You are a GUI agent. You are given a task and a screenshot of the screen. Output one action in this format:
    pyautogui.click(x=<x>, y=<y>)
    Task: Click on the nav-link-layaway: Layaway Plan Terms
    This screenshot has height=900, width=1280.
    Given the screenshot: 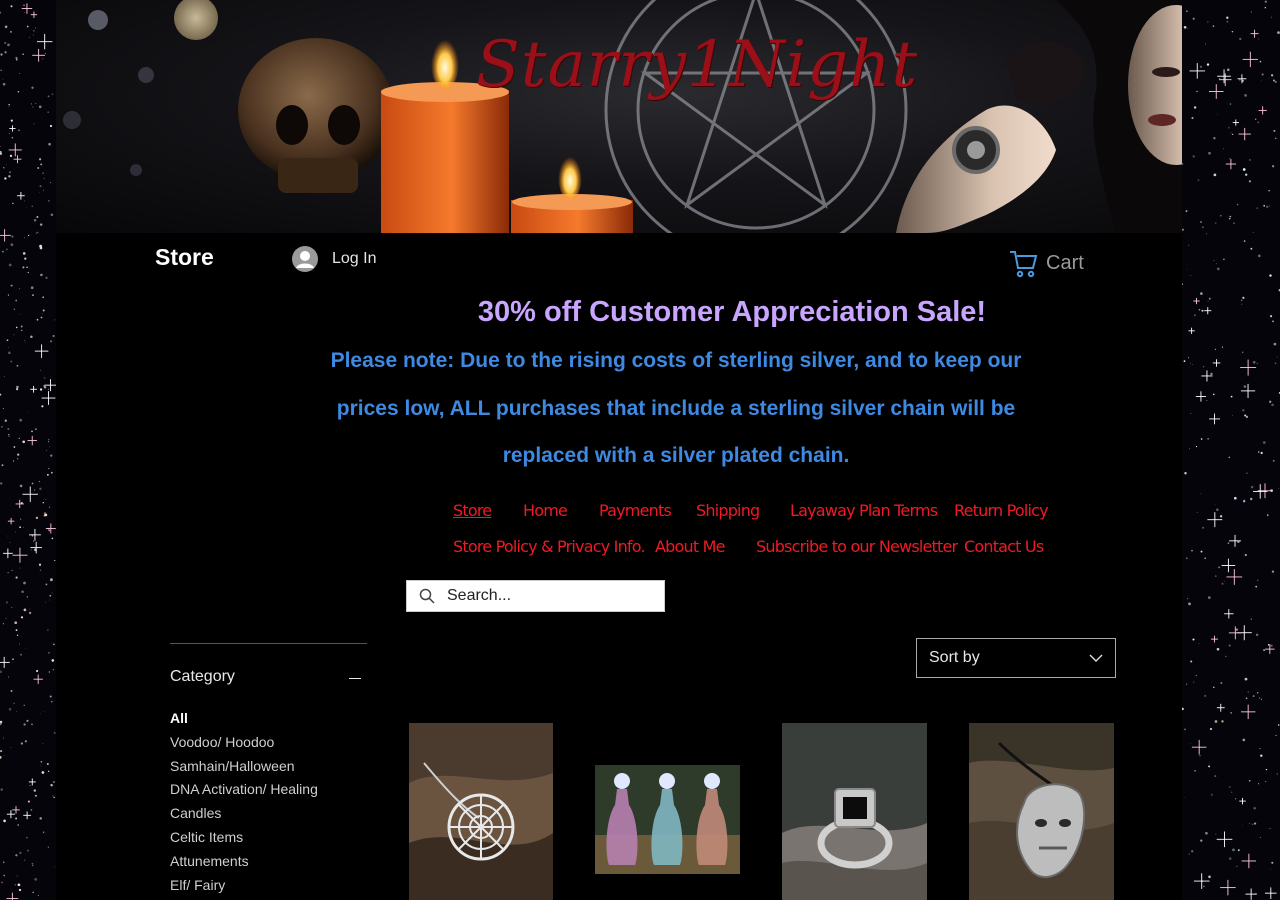 What is the action you would take?
    pyautogui.click(x=864, y=510)
    